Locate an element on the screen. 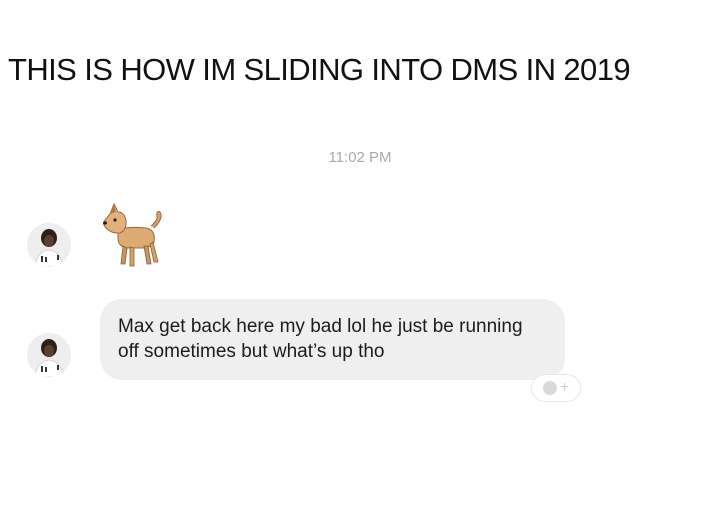 This screenshot has height=516, width=720. meme-caption: THIS IS HOW IM SLIDING INTO DMS IN 2019 is located at coordinates (319, 69).